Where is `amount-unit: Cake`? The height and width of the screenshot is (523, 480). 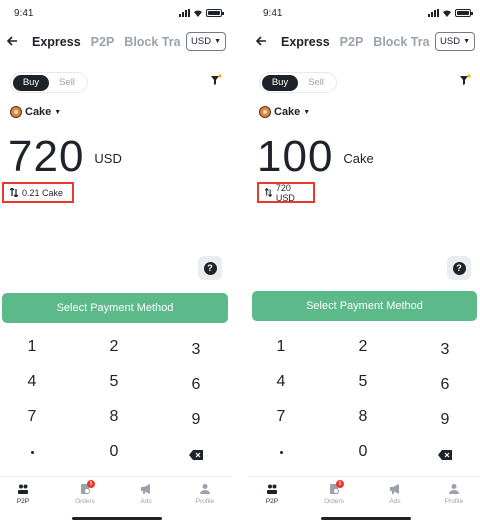
amount-unit: Cake is located at coordinates (358, 158).